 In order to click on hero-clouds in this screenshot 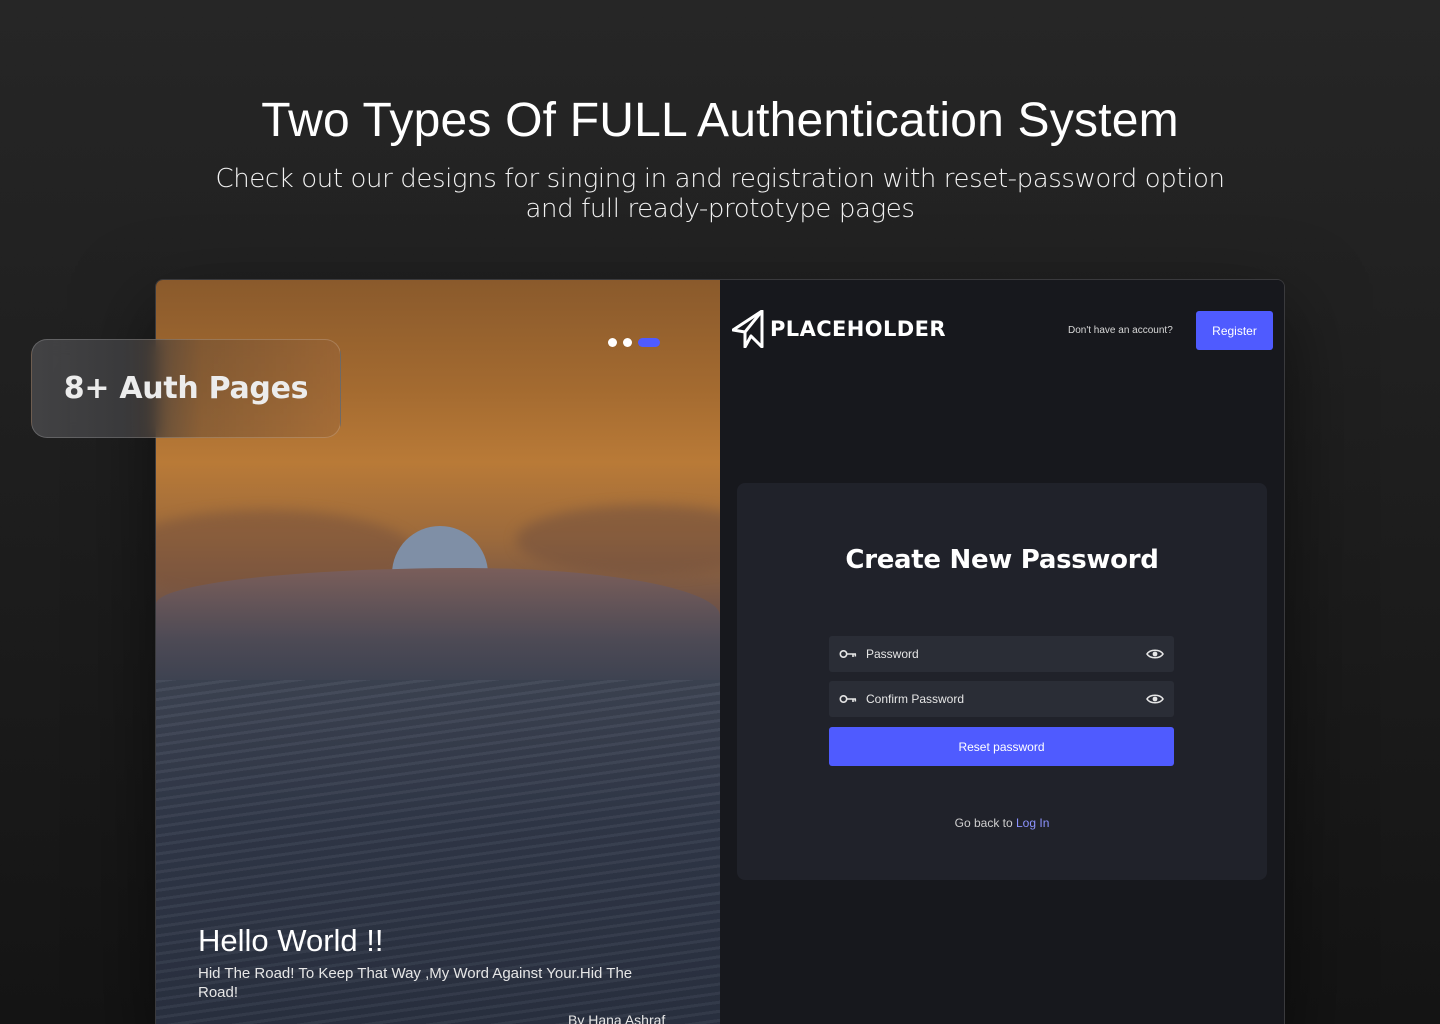, I will do `click(438, 628)`.